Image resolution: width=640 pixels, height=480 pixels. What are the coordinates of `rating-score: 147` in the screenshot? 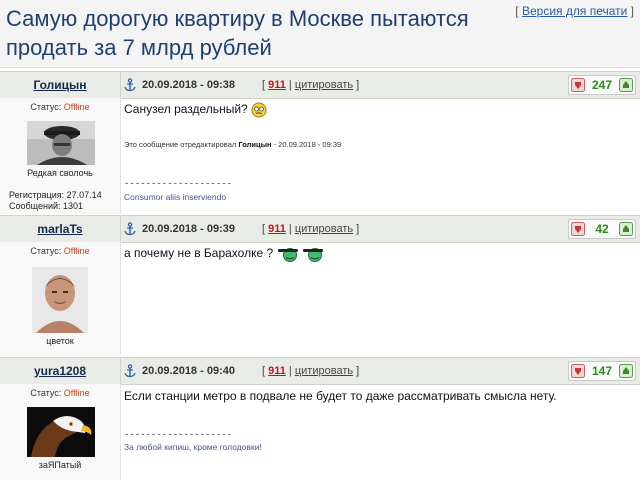 It's located at (602, 371).